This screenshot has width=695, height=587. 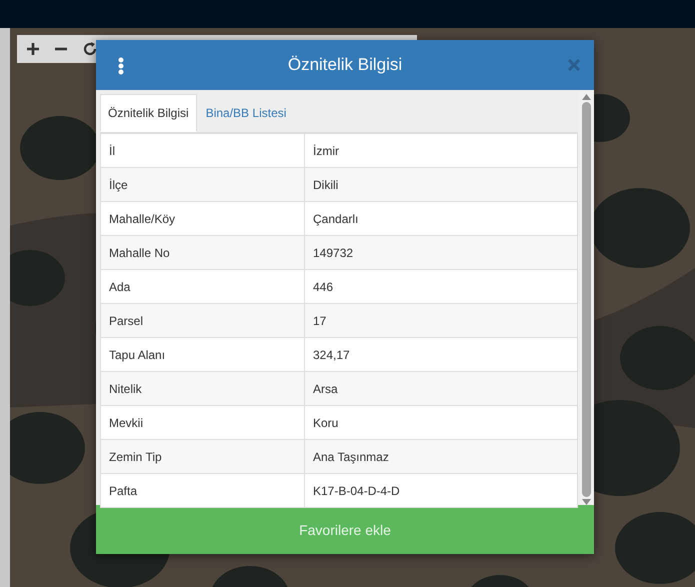 I want to click on attribute-value-cell: İzmir, so click(x=441, y=151).